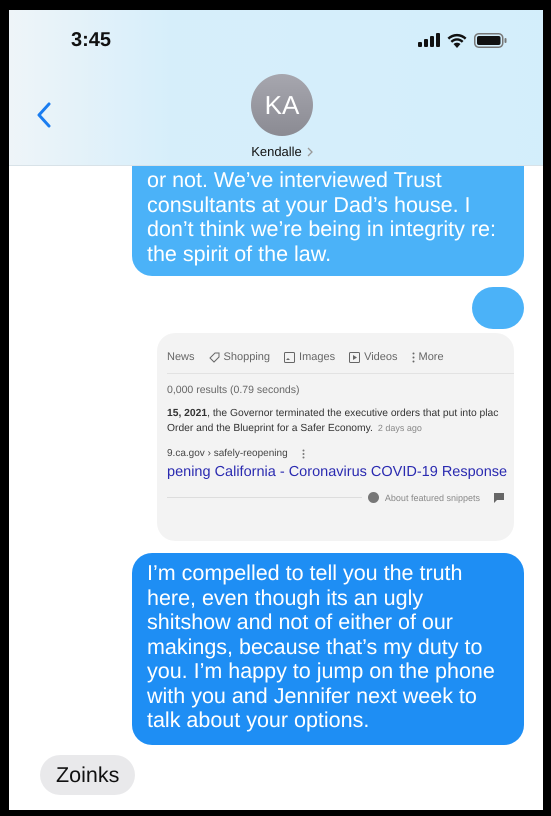 This screenshot has height=816, width=551. I want to click on tag-icon, so click(214, 357).